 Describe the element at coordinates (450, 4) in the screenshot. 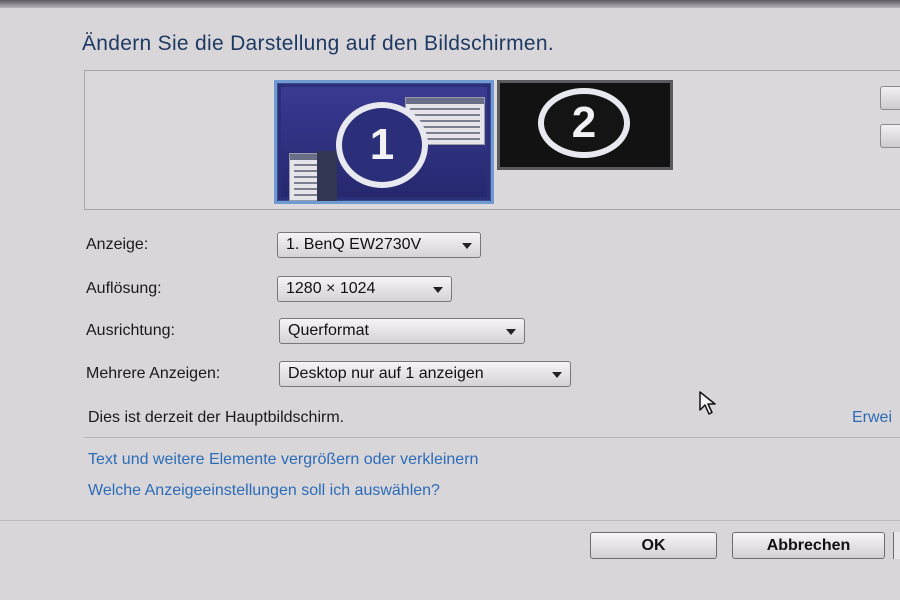

I see `window-top-border` at that location.